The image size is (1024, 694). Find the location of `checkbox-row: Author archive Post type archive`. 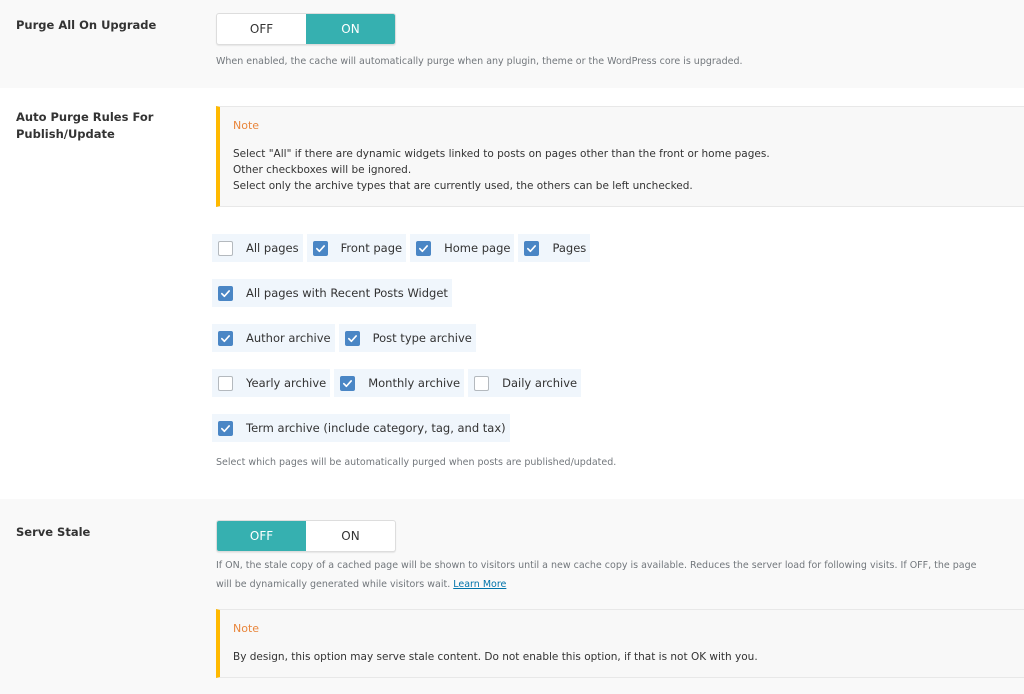

checkbox-row: Author archive Post type archive is located at coordinates (618, 338).